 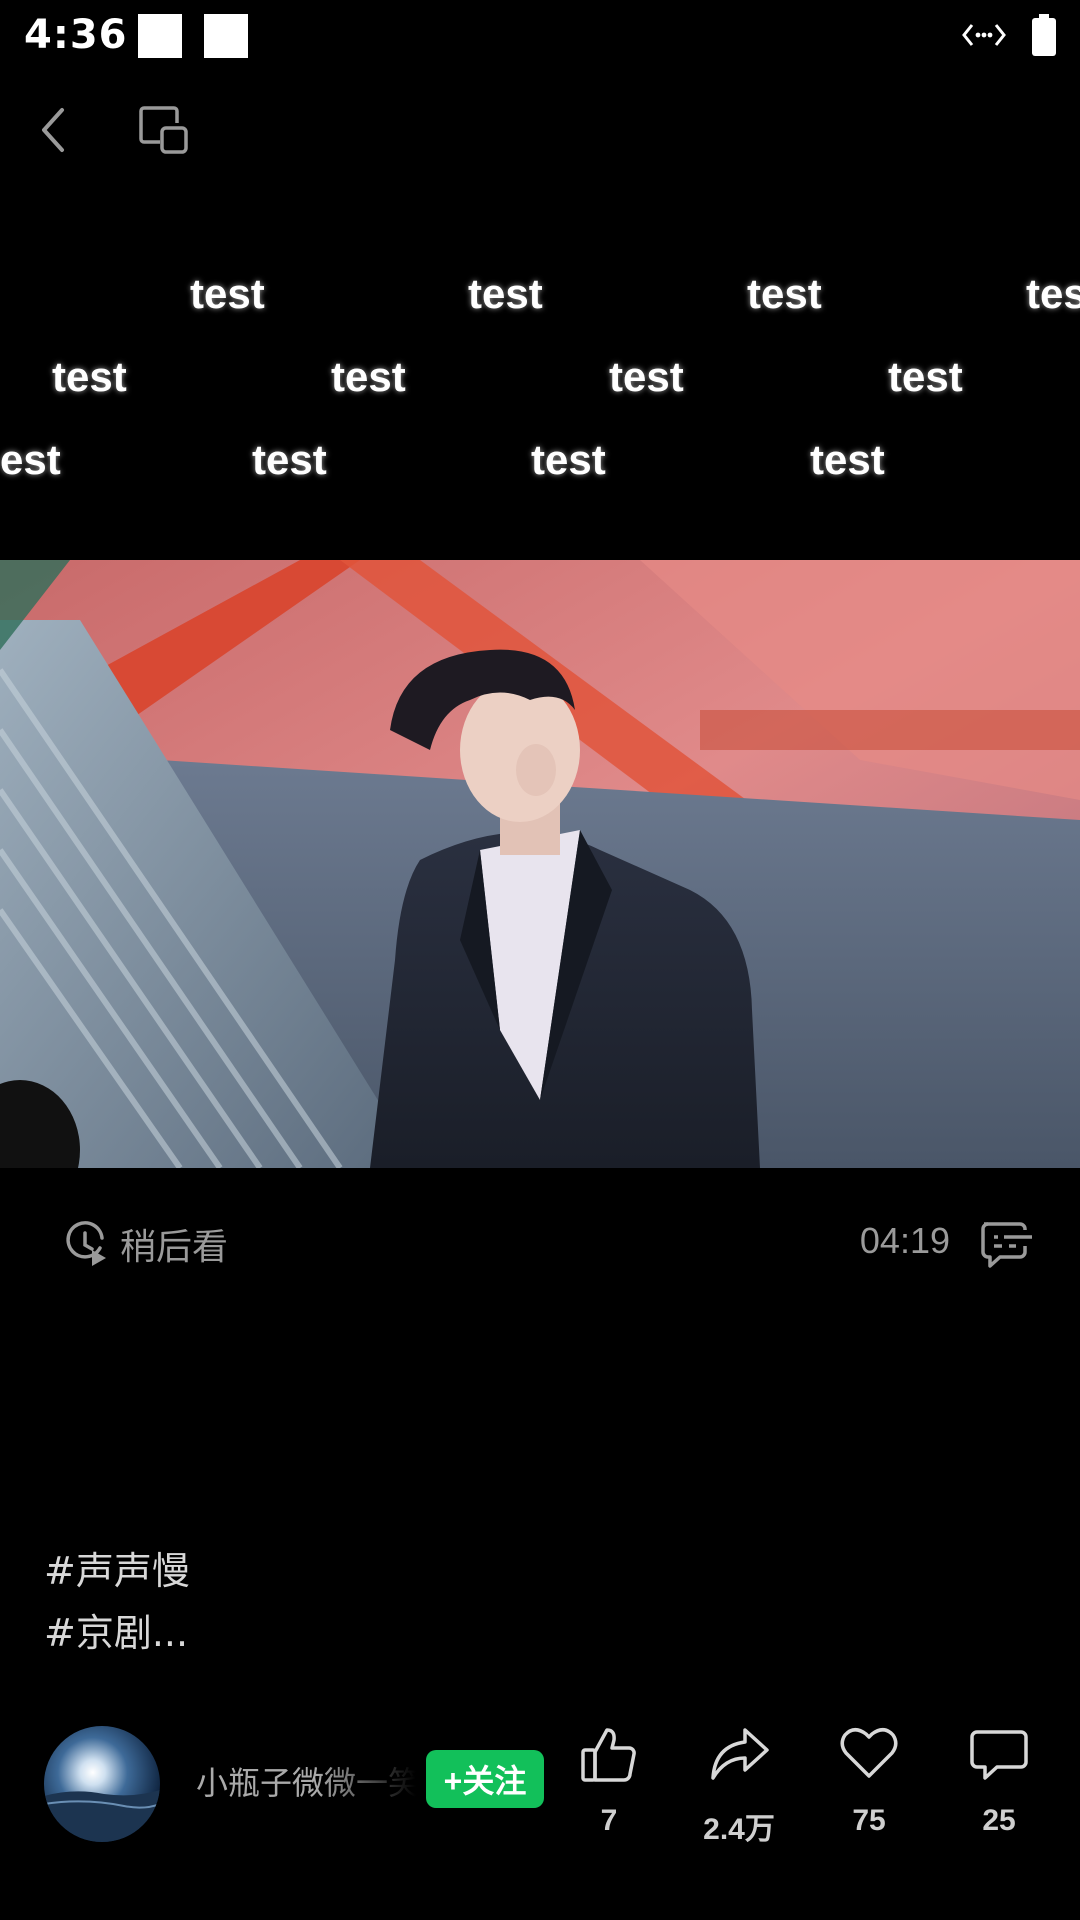 I want to click on author-name: 小瓶子微微一笑, so click(x=306, y=1781).